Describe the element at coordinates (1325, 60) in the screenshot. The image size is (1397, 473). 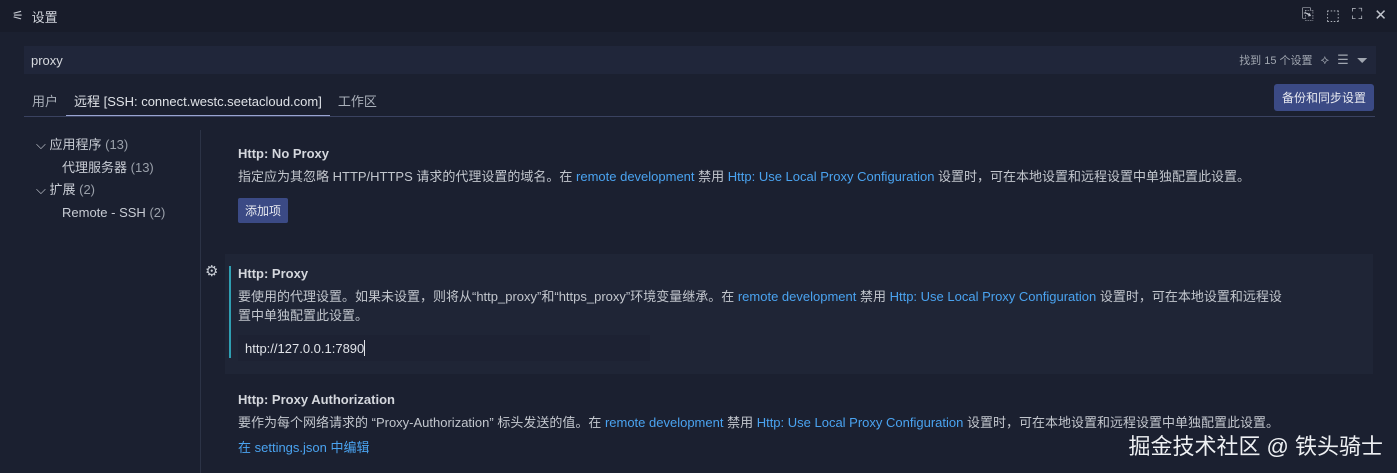
I see `clear-filter-icon: ⟡` at that location.